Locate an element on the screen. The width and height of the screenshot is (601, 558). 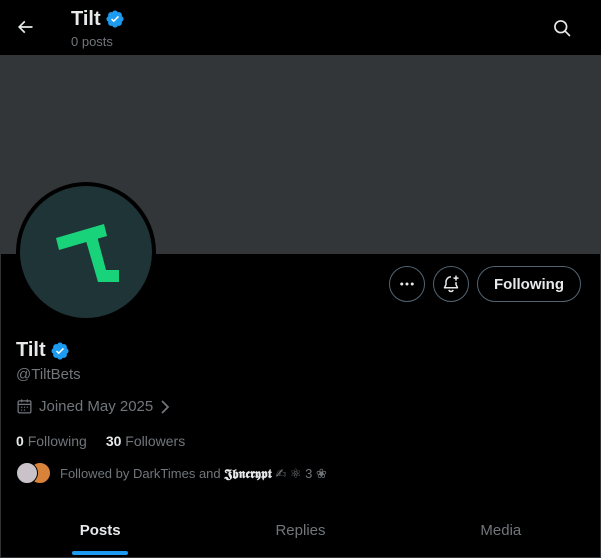
profile-handle: @TiltBets is located at coordinates (48, 374).